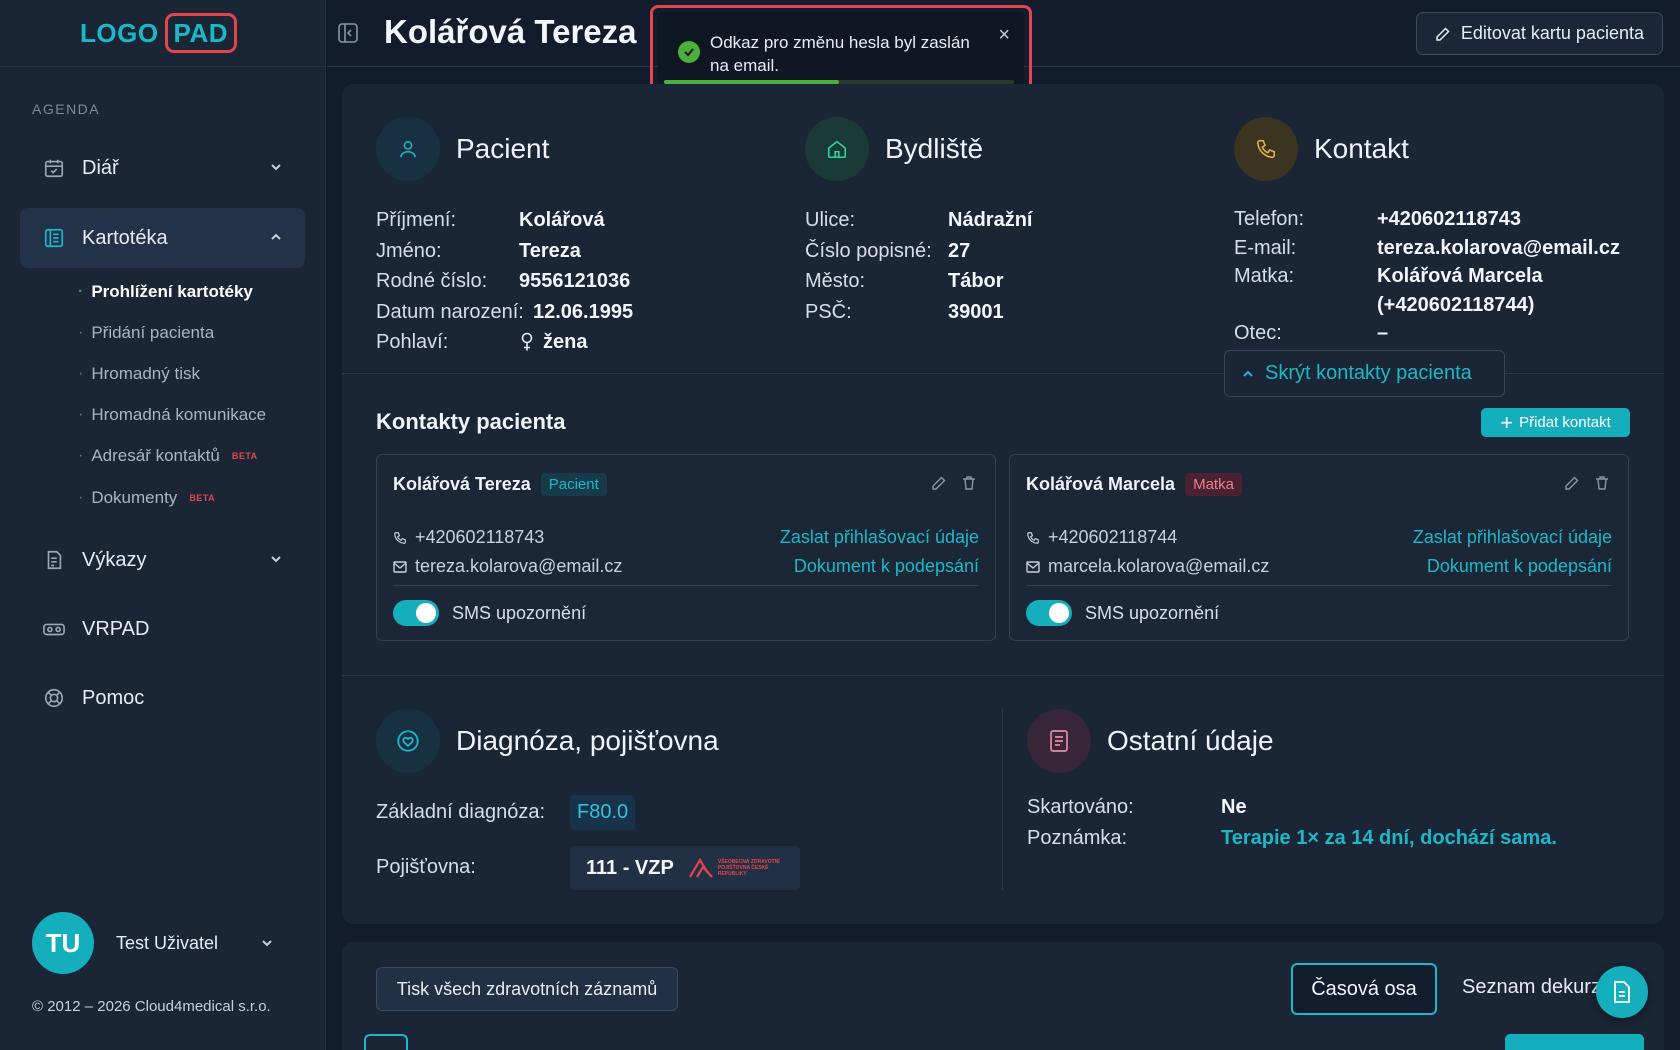  I want to click on page-title: Kolářová Tereza, so click(510, 31).